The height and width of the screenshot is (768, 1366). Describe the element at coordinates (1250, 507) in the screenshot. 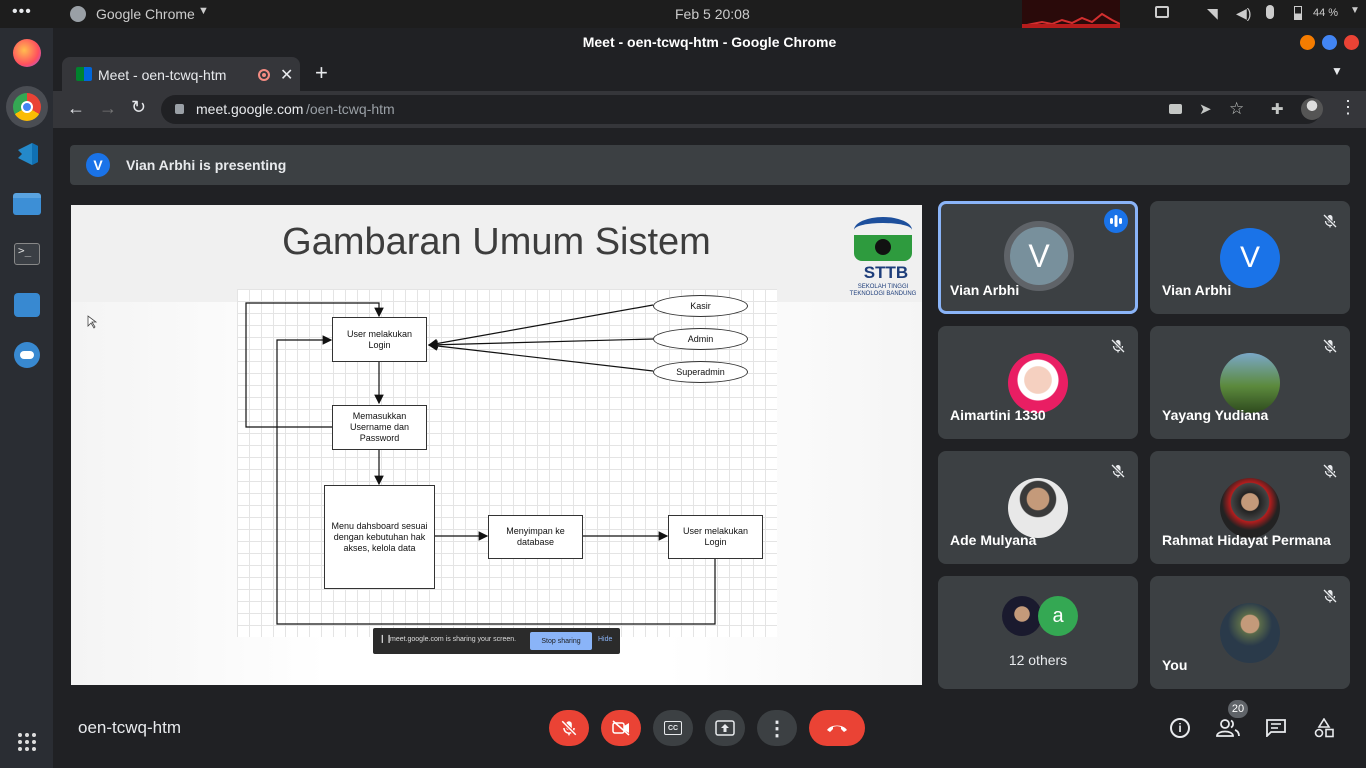

I see `participant-tile: Rahmat Hidayat Permana` at that location.